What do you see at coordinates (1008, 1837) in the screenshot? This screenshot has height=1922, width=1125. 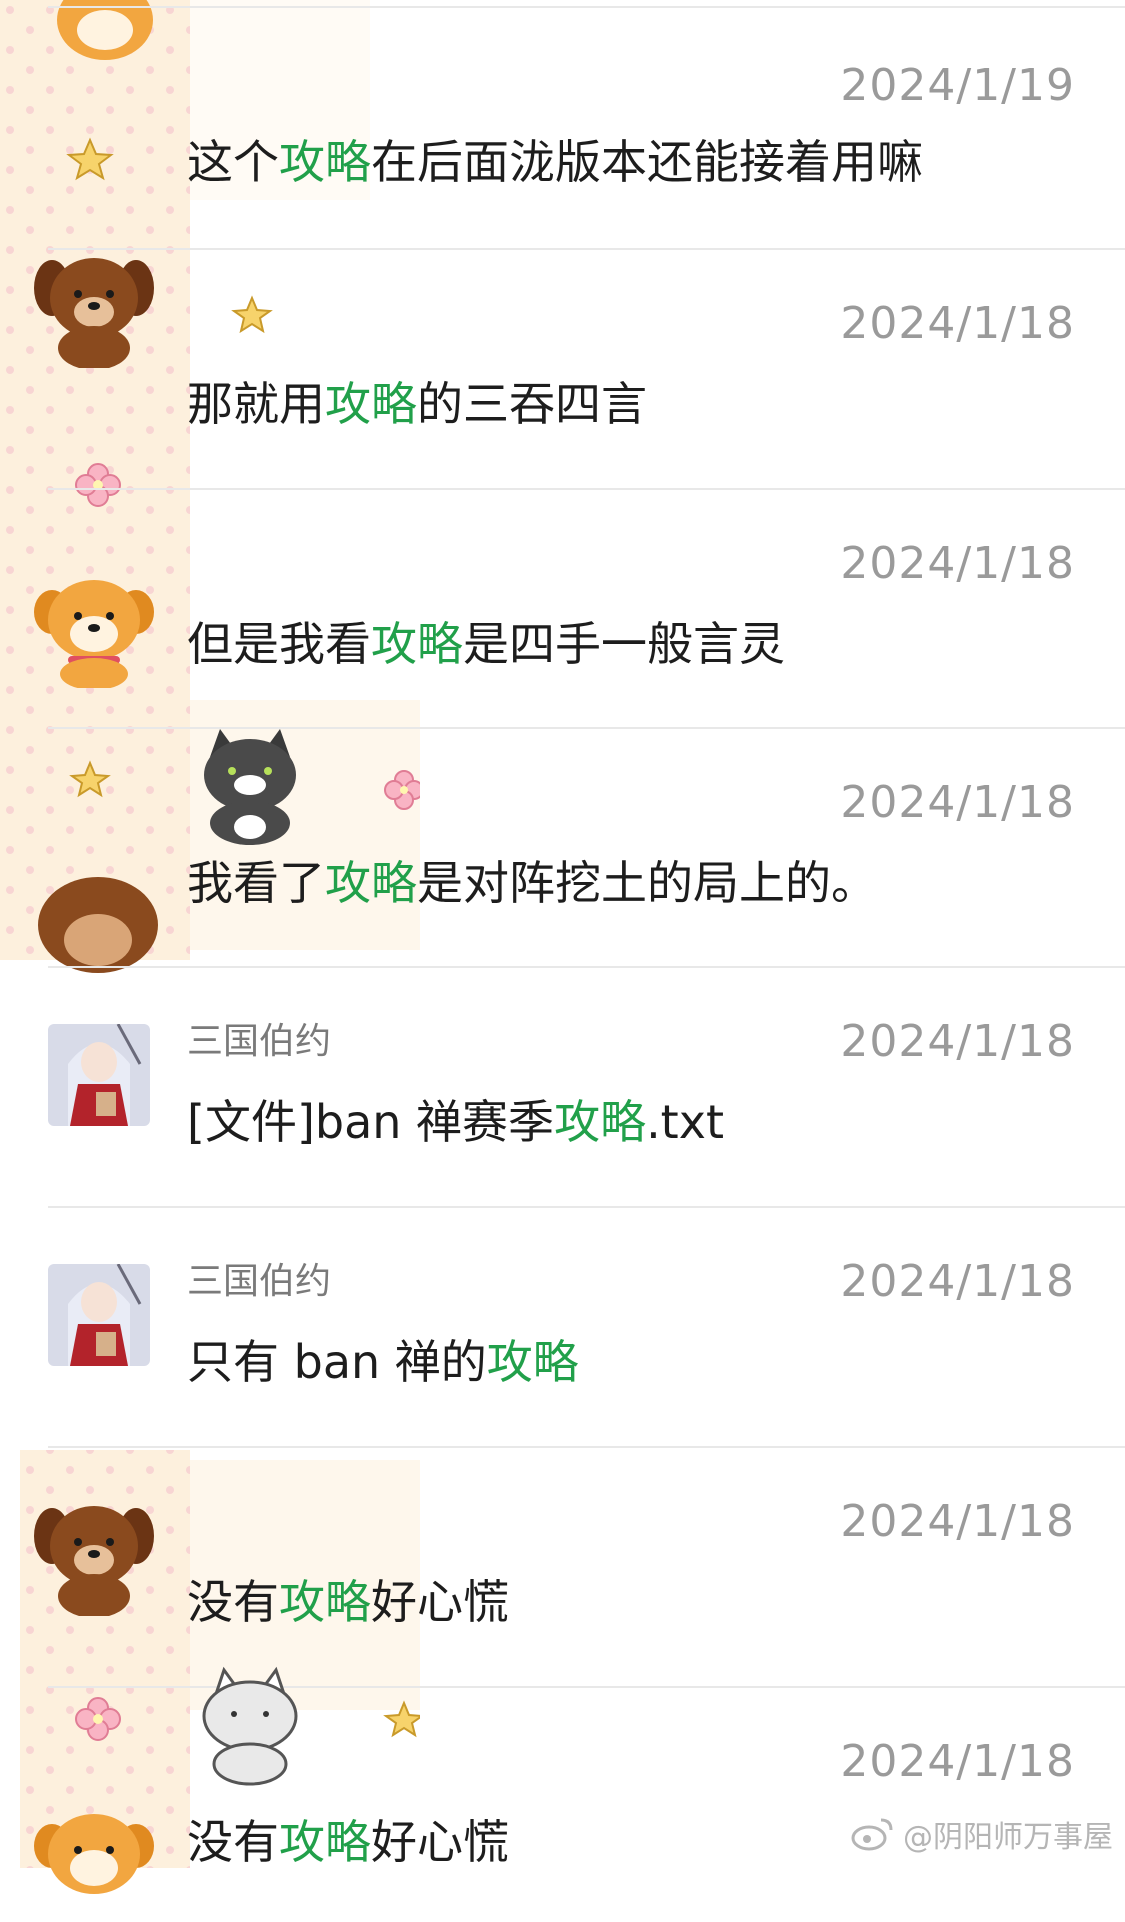 I see `watermark-text: @阴阳师万事屋` at bounding box center [1008, 1837].